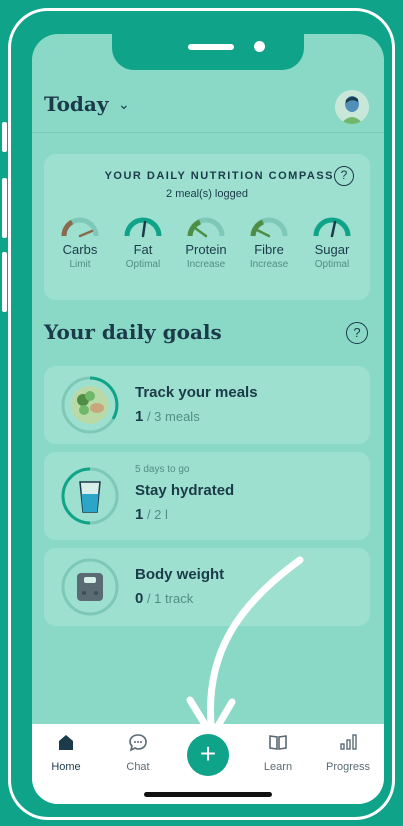  I want to click on gauge-fibre: Fibre Increase, so click(269, 243).